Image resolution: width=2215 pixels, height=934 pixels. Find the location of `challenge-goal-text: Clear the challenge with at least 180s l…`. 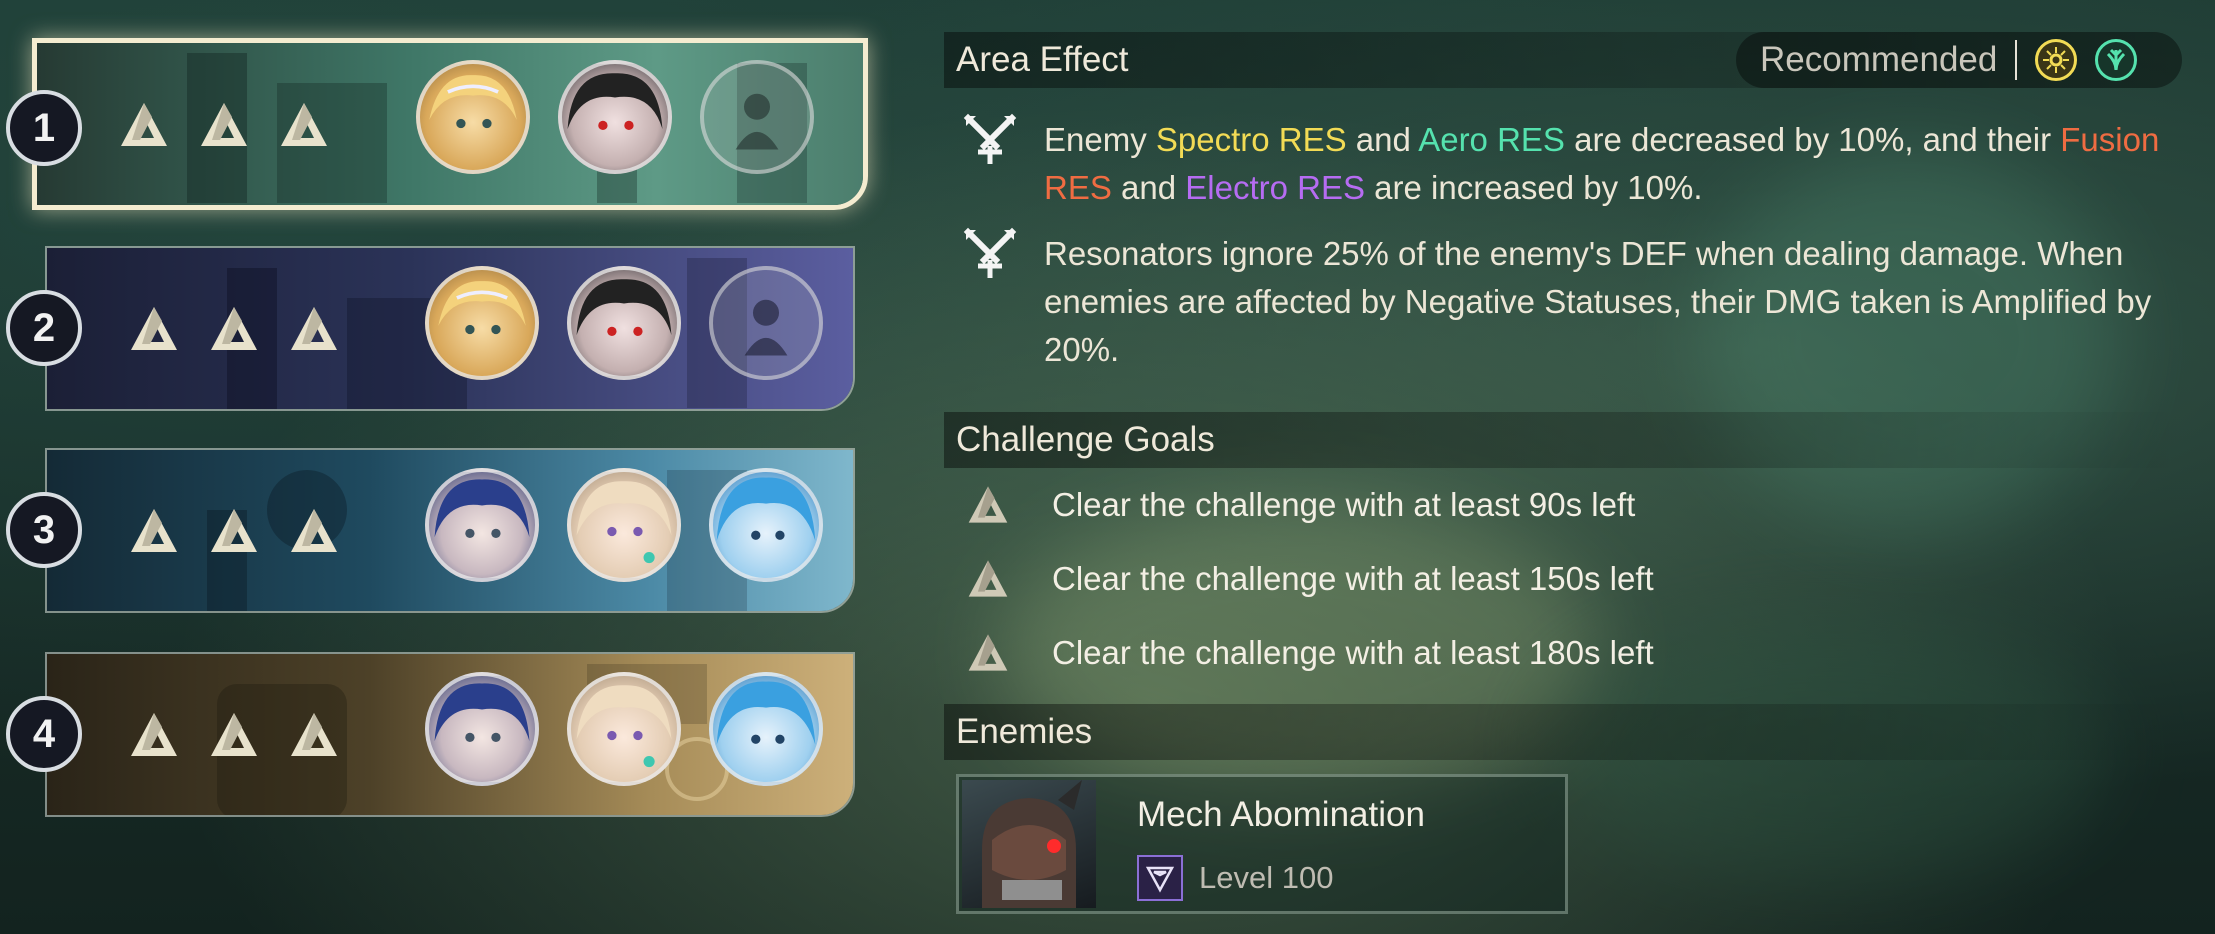

challenge-goal-text: Clear the challenge with at least 180s l… is located at coordinates (1353, 652).